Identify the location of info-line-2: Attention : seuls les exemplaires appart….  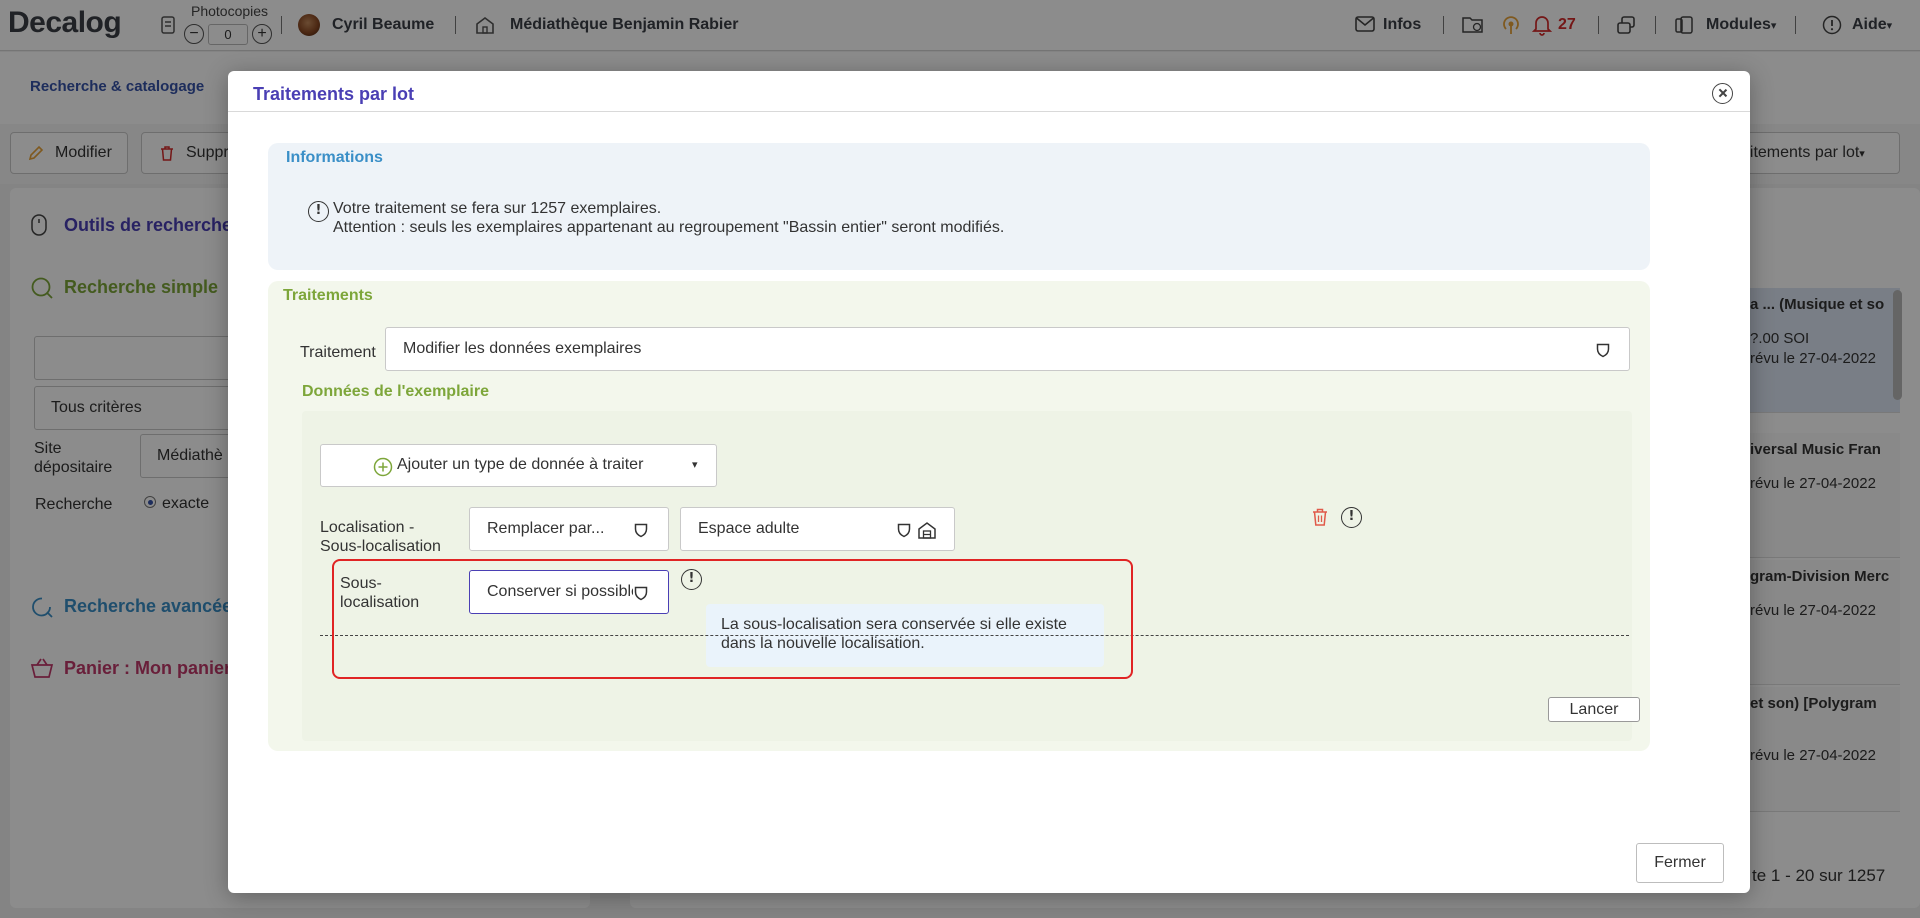
(669, 227).